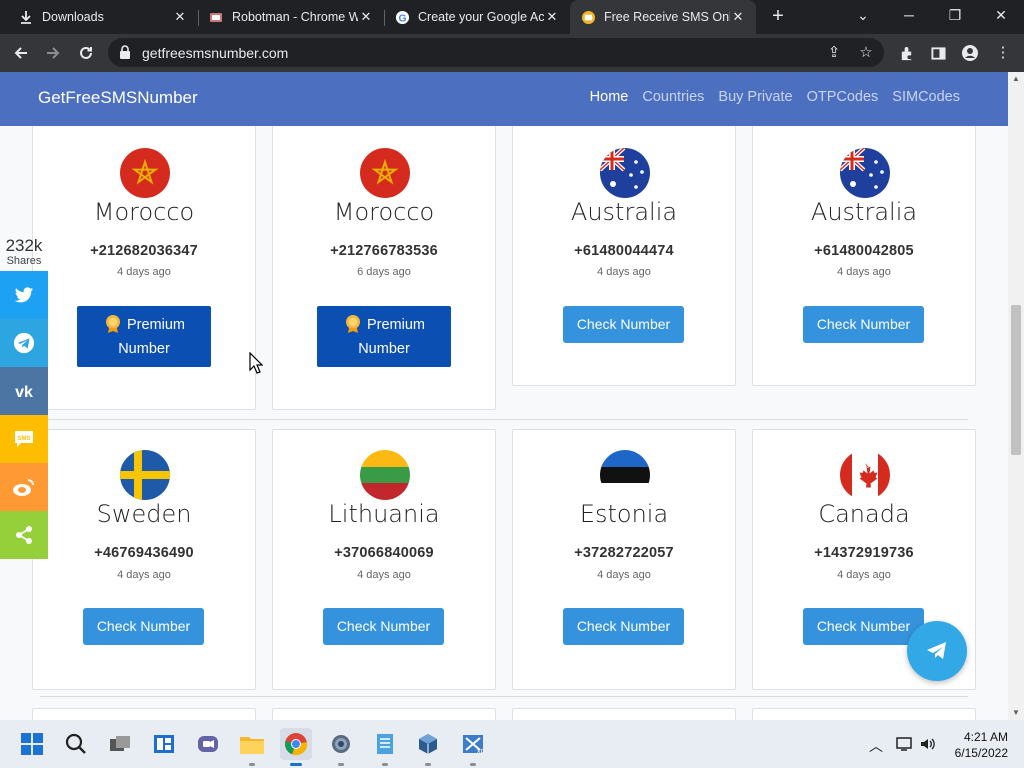 This screenshot has height=768, width=1024. I want to click on vk-icon: vk, so click(24, 391).